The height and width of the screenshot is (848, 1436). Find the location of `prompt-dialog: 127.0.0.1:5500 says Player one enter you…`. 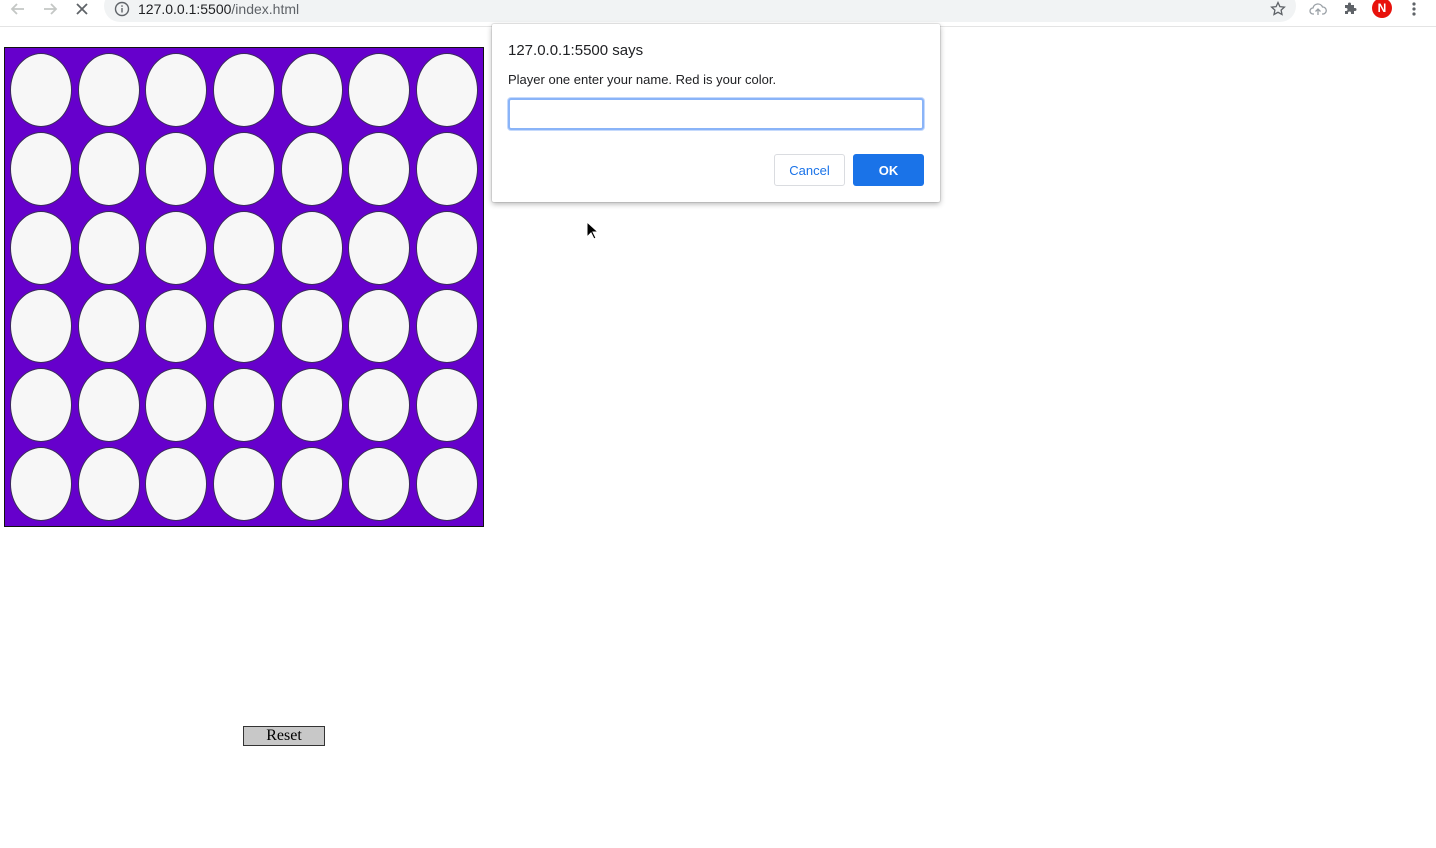

prompt-dialog: 127.0.0.1:5500 says Player one enter you… is located at coordinates (716, 113).